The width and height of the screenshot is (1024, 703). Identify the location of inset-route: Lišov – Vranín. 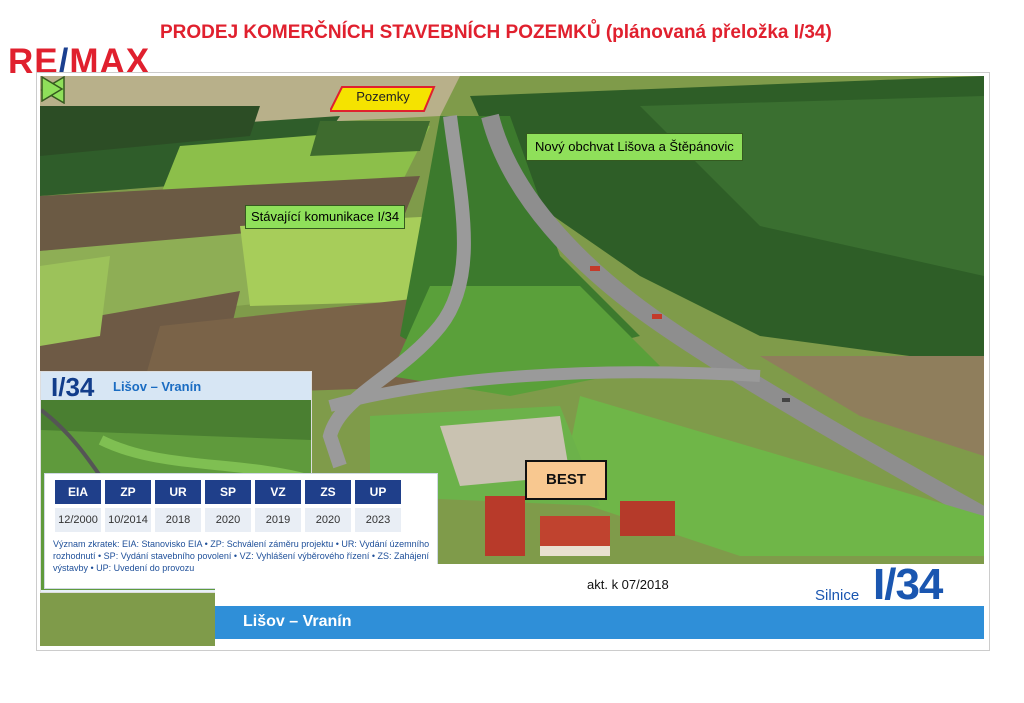
(157, 386).